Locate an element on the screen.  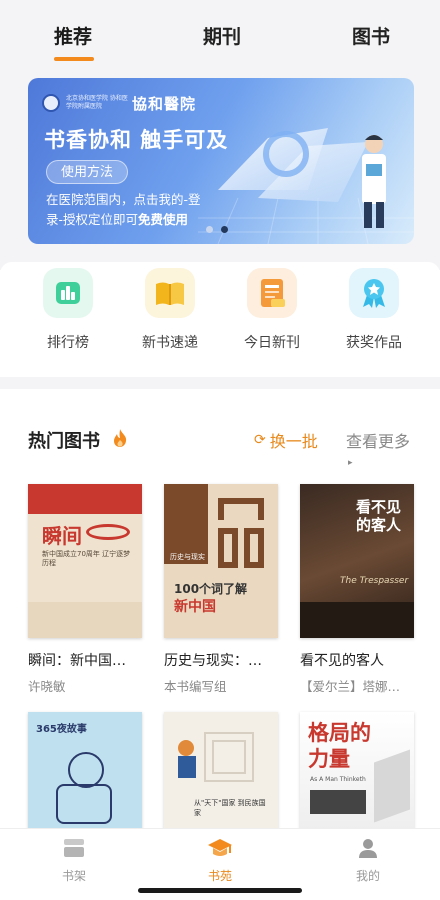
quick-actions: 排行榜 新书速递 今日新刊 获奖作品 is located at coordinates (220, 317).